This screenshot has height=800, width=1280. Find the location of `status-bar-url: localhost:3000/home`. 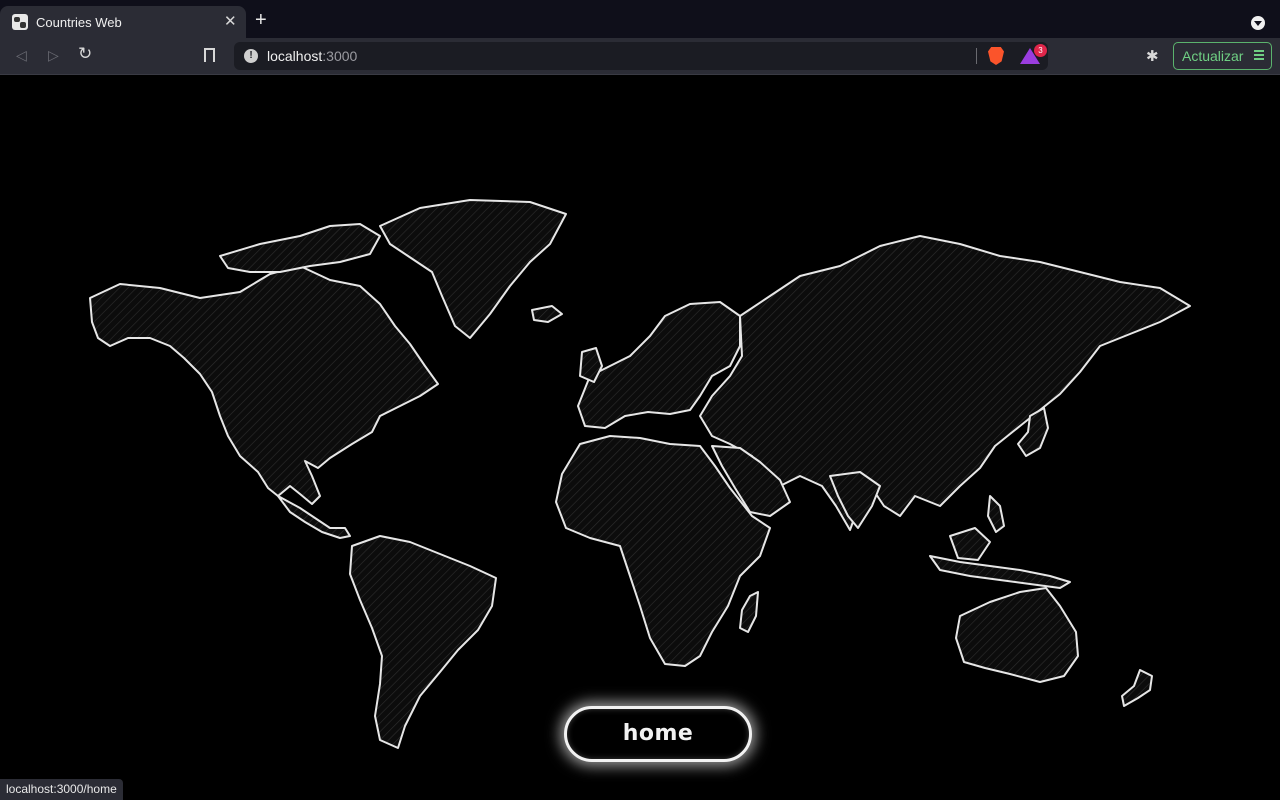

status-bar-url: localhost:3000/home is located at coordinates (61, 789).